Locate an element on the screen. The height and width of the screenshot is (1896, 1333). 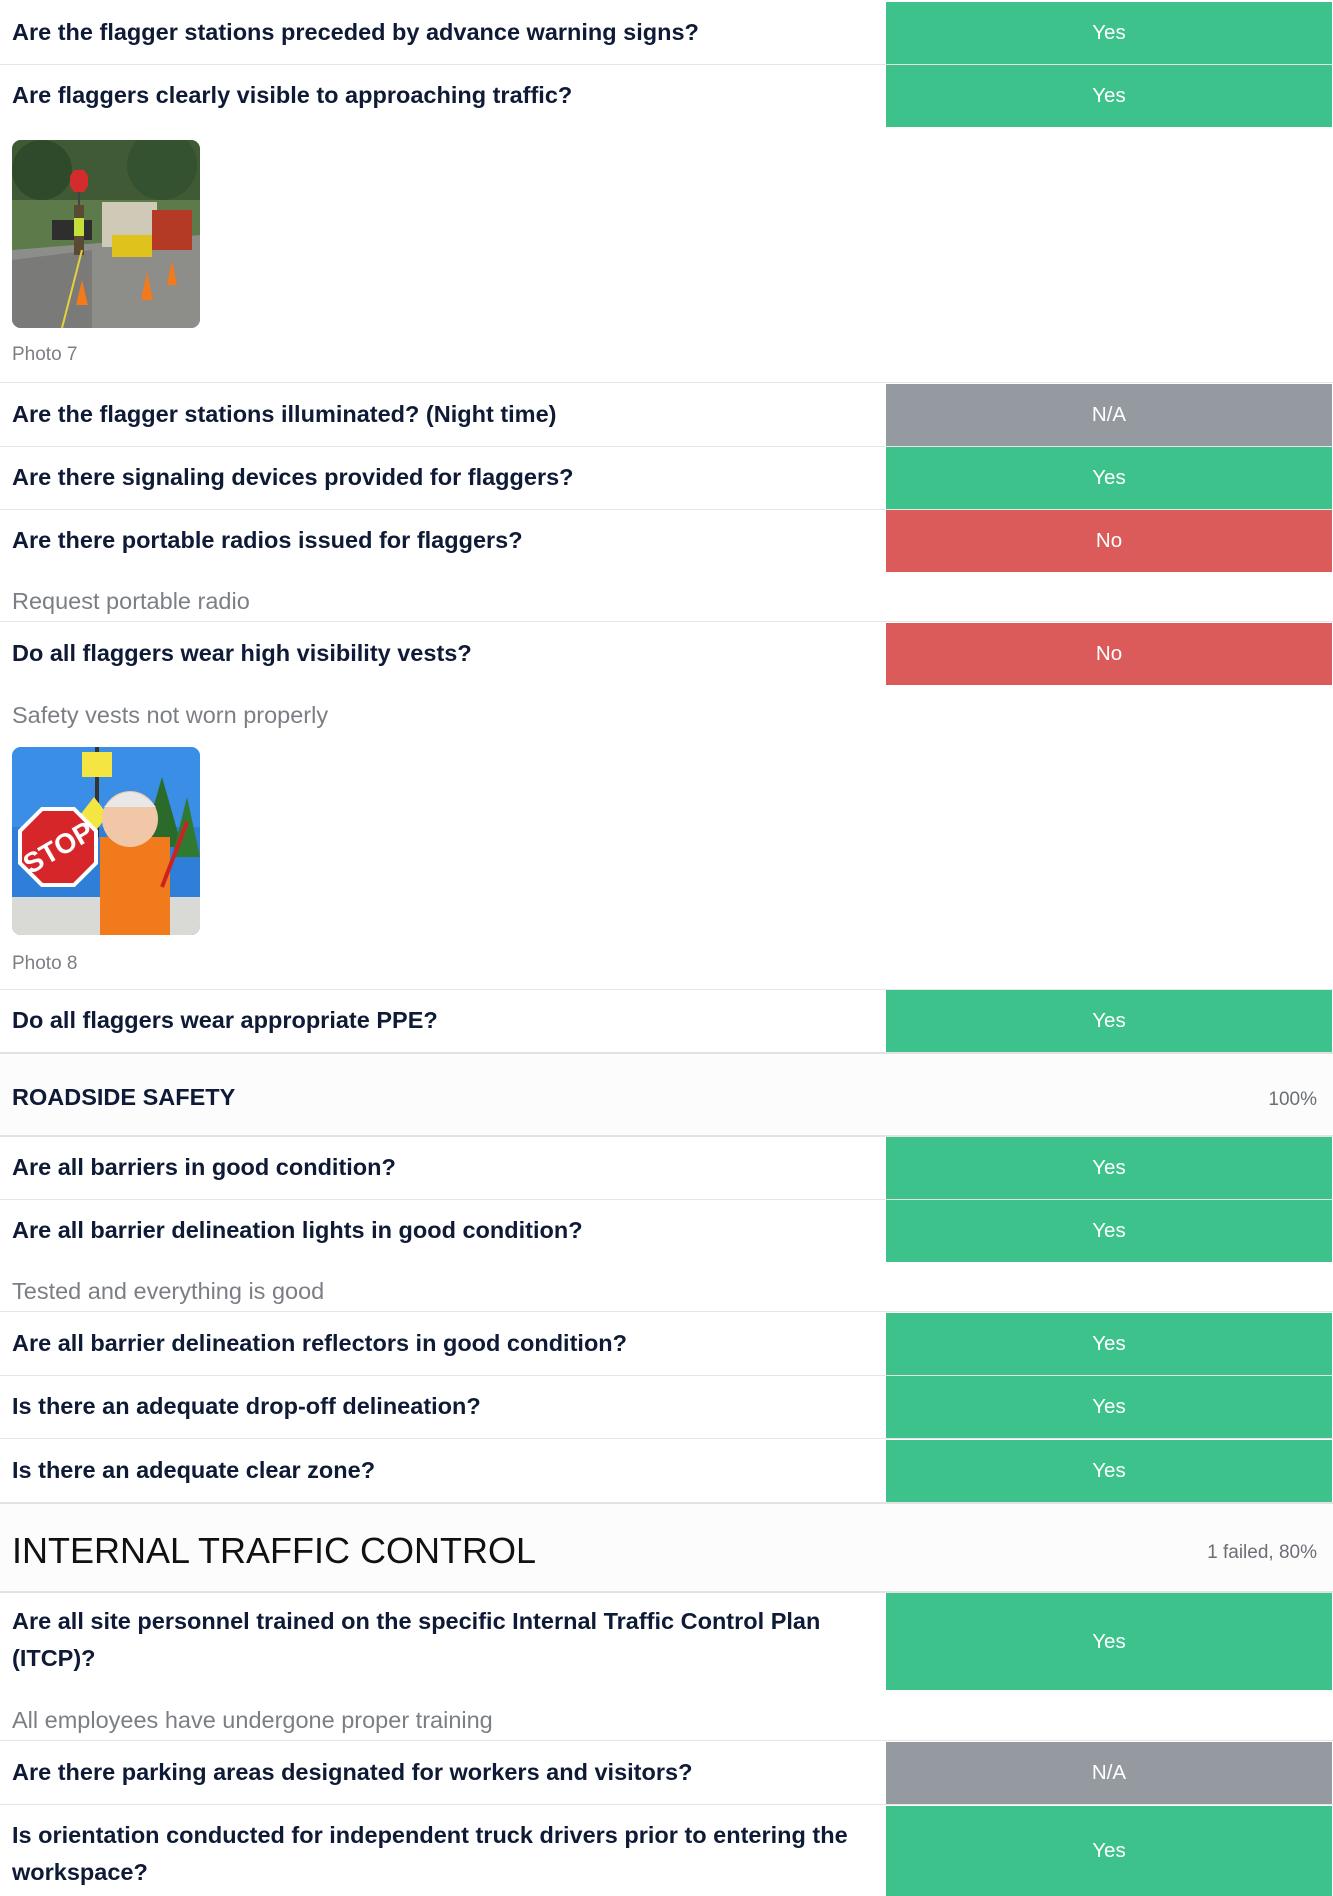
photo-caption: Photo 8 is located at coordinates (45, 963).